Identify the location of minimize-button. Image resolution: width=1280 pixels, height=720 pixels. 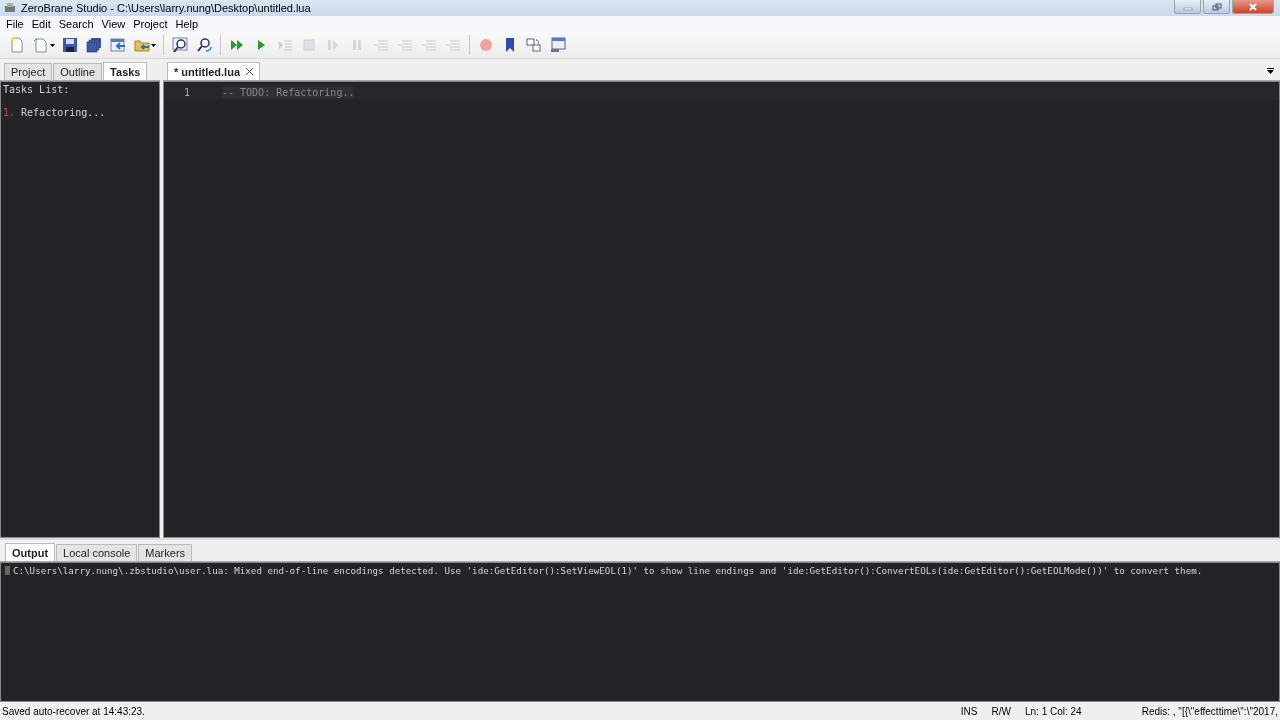
(1187, 7).